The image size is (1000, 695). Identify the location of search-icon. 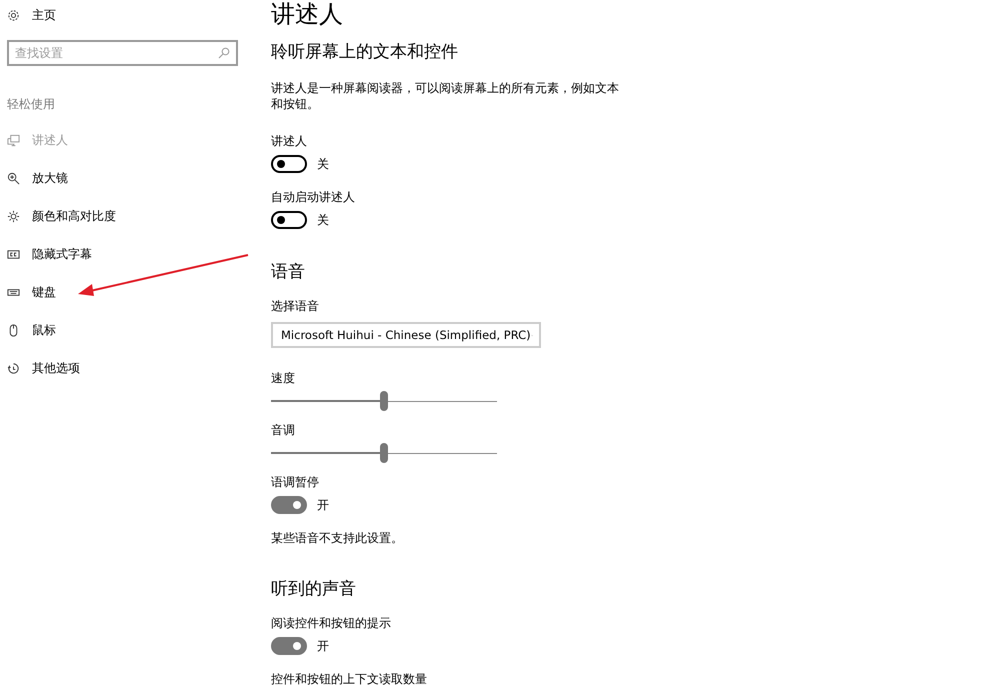
(224, 53).